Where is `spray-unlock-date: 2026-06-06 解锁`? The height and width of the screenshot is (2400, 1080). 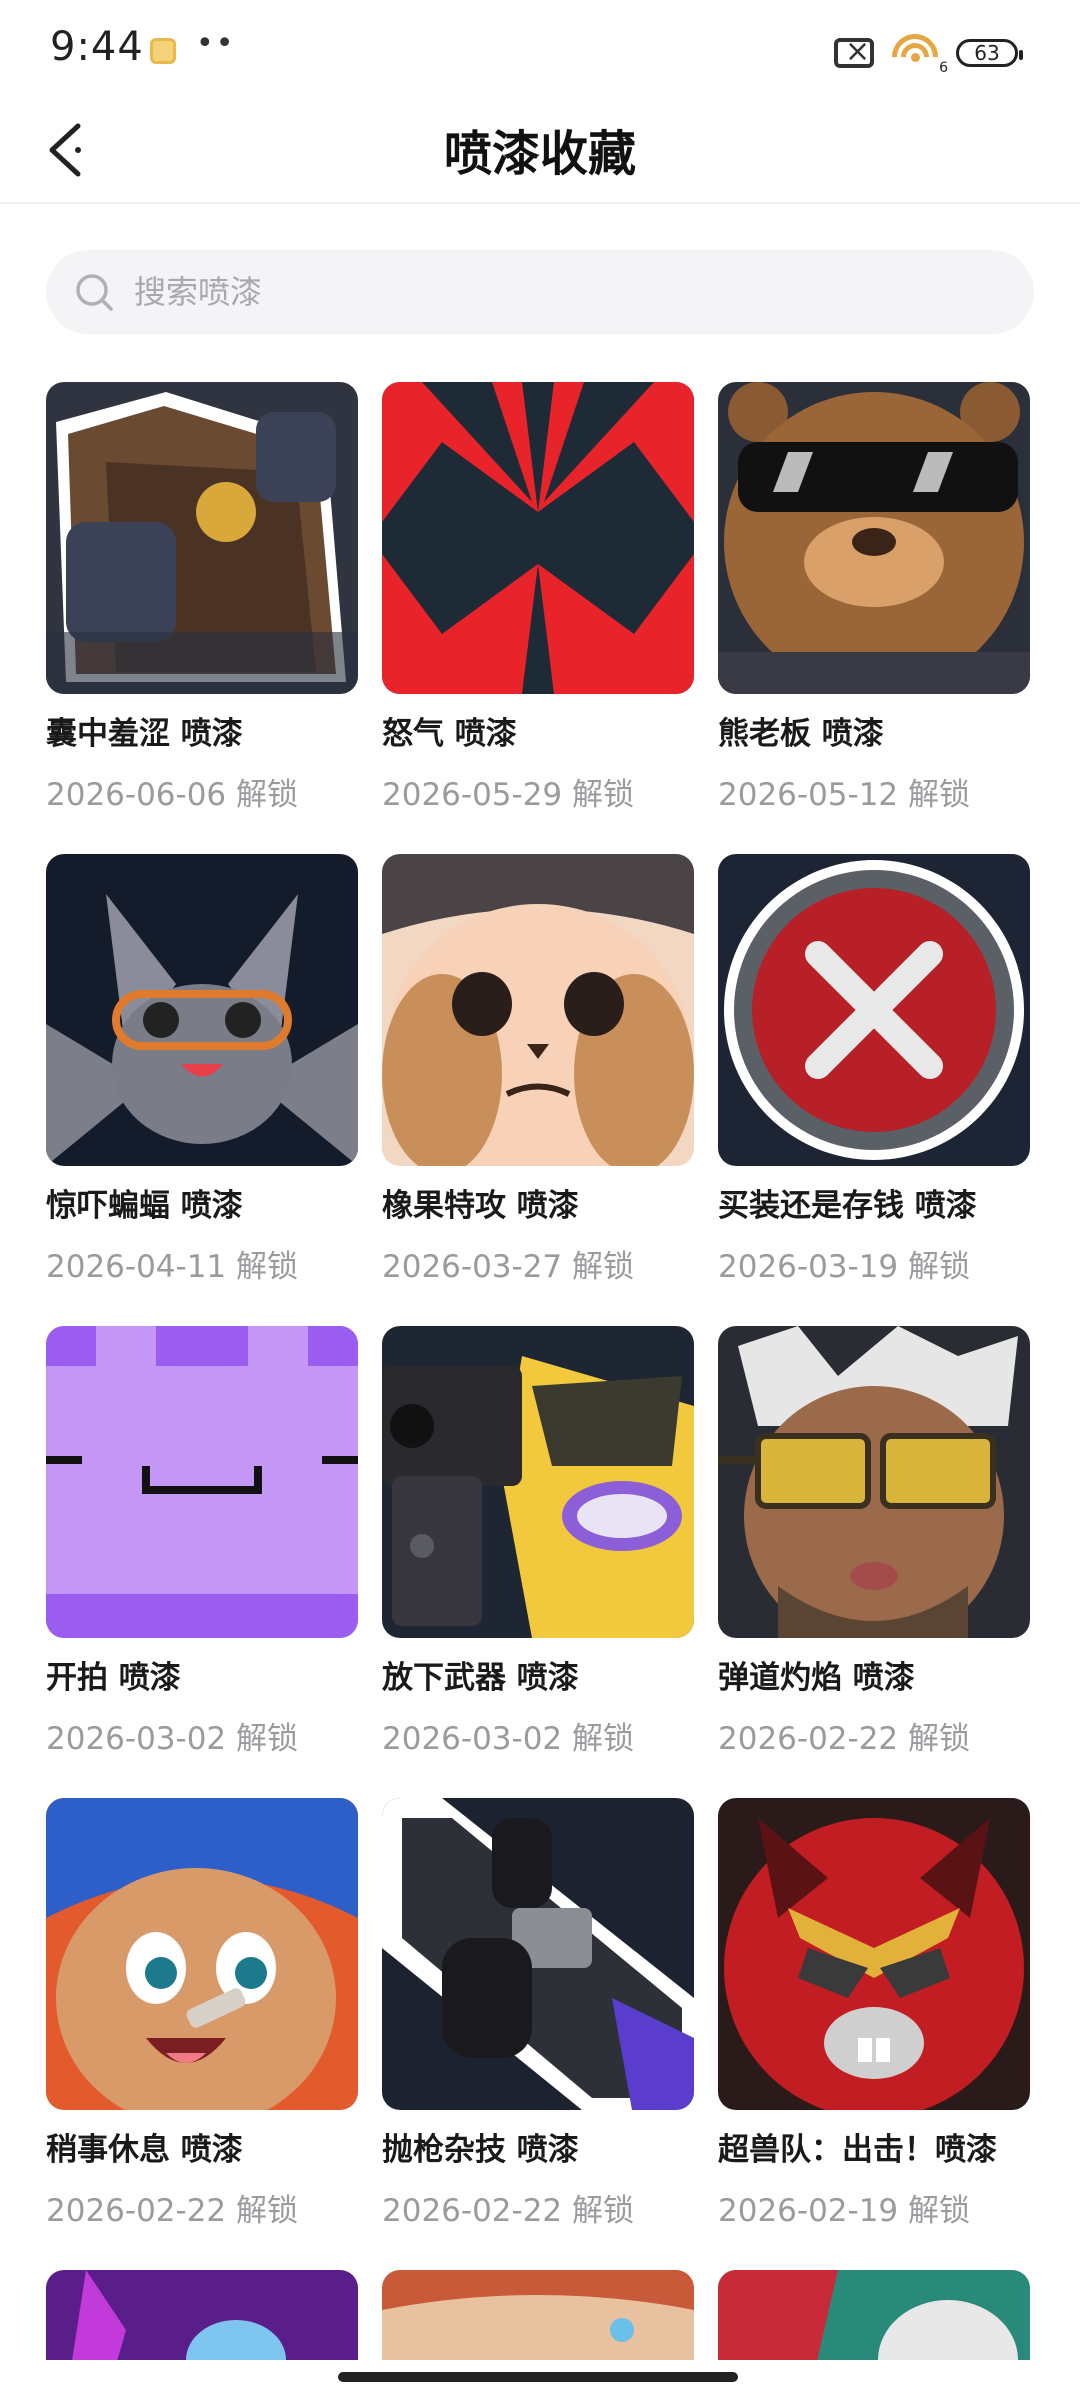
spray-unlock-date: 2026-06-06 解锁 is located at coordinates (172, 795).